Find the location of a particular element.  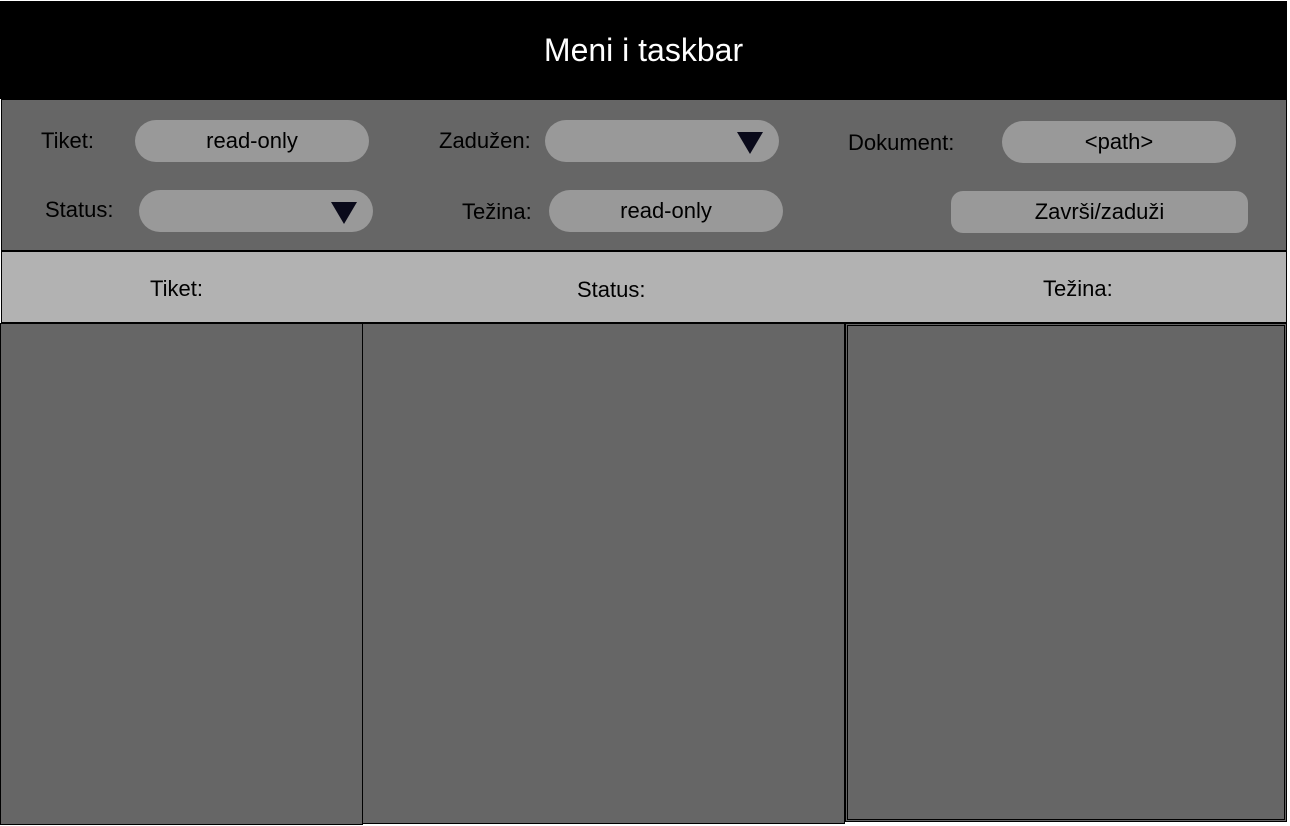

weight-field-value: read-only is located at coordinates (666, 210).